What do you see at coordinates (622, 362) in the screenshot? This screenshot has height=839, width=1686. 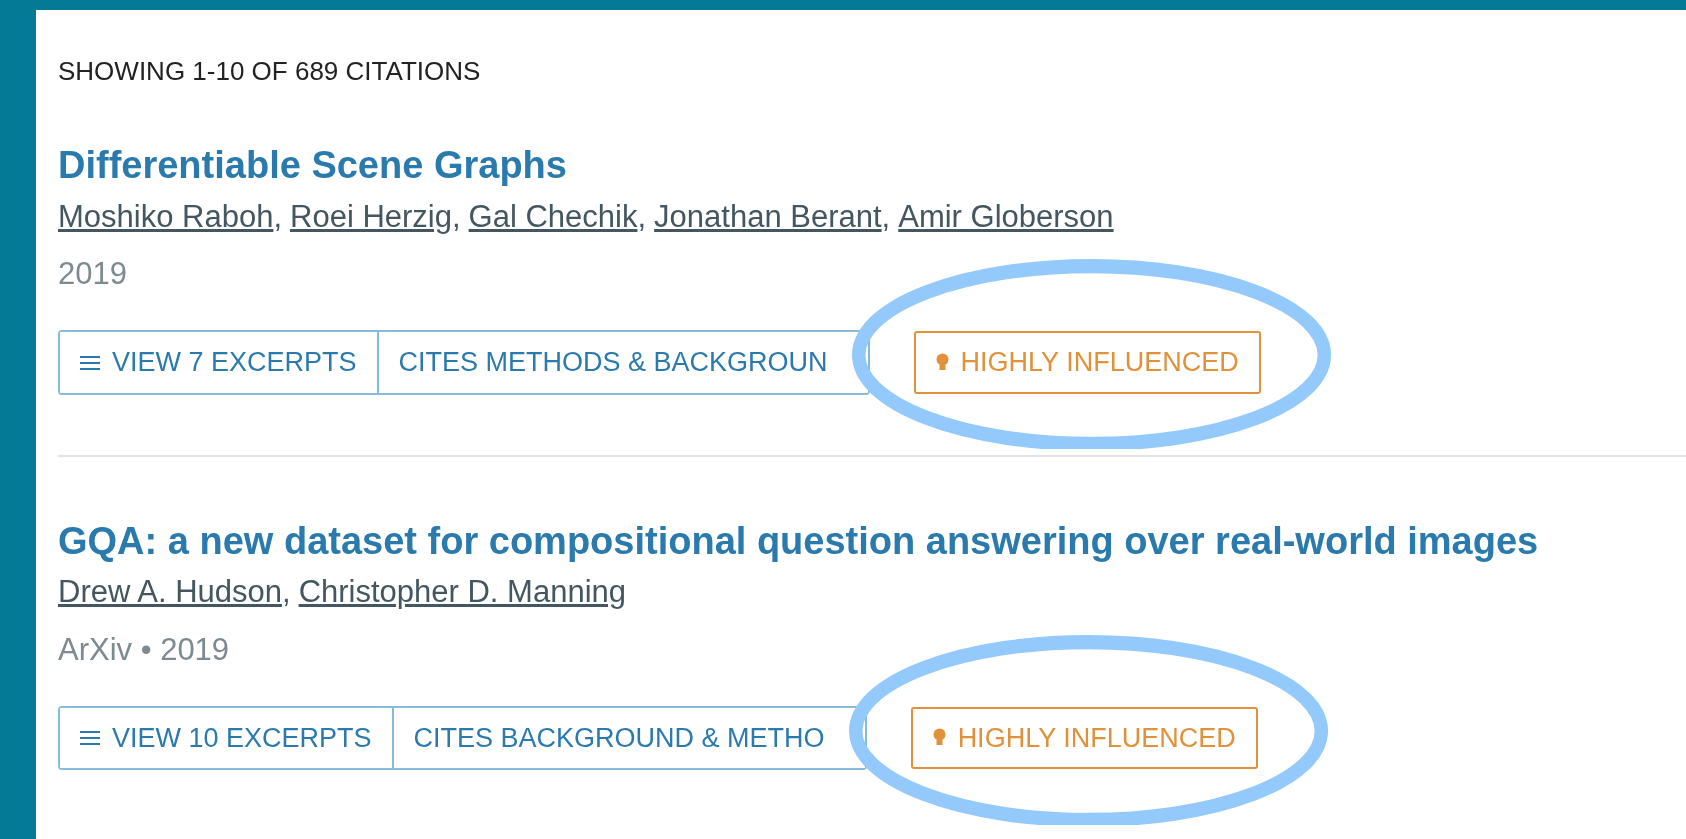 I see `citation-intent-button: CITES METHODS & BACKGROUN` at bounding box center [622, 362].